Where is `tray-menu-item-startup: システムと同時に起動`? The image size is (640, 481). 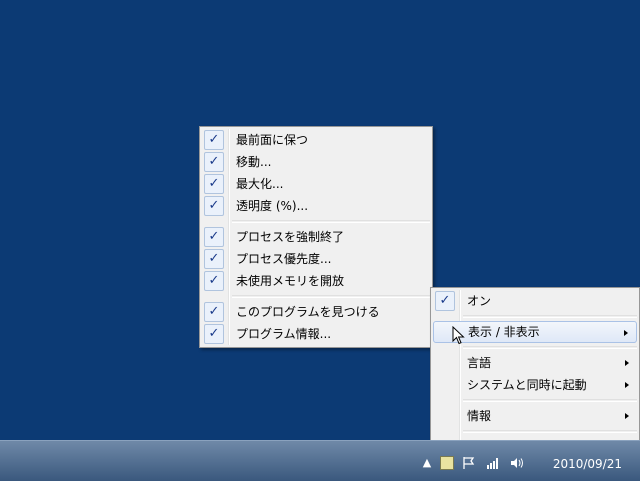 tray-menu-item-startup: システムと同時に起動 is located at coordinates (535, 385).